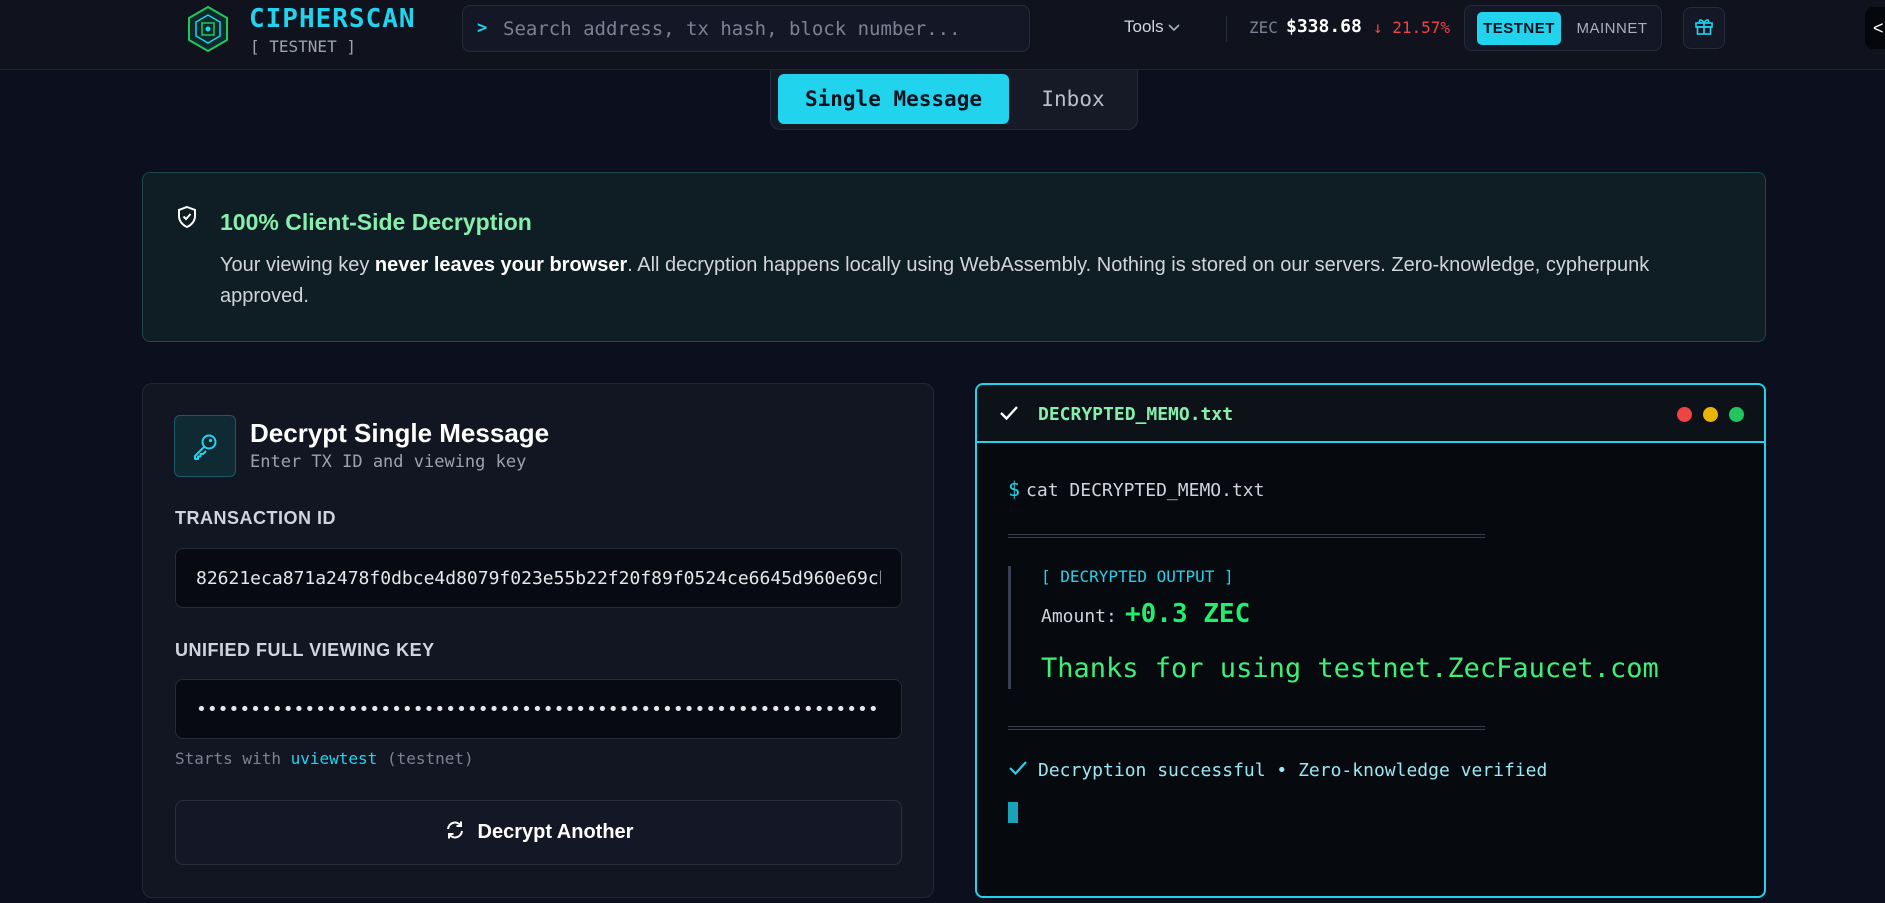 This screenshot has height=903, width=1885. Describe the element at coordinates (1370, 414) in the screenshot. I see `terminal-title-bar: DECRYPTED_MEMO.txt` at that location.